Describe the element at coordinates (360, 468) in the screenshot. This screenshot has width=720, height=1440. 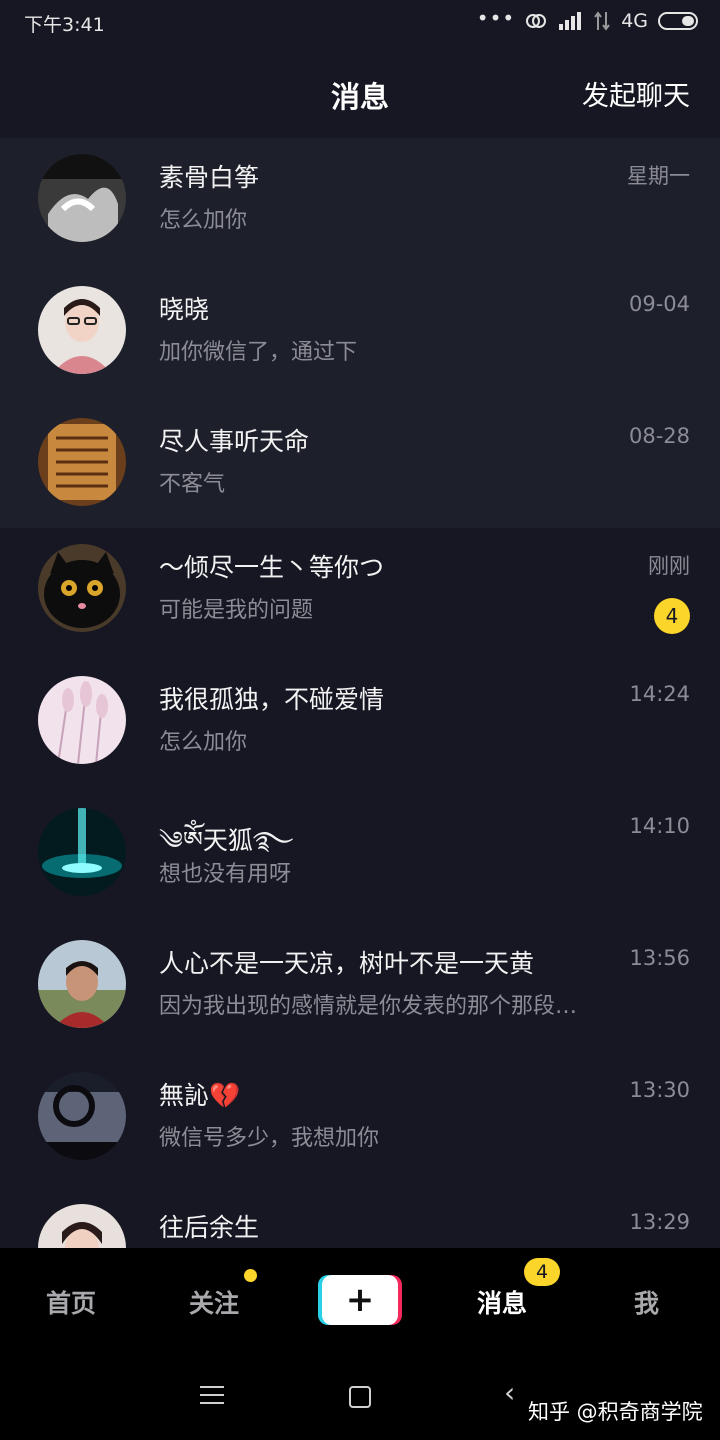
I see `conversation-row: 尽人事听天命 不客气 08-28` at that location.